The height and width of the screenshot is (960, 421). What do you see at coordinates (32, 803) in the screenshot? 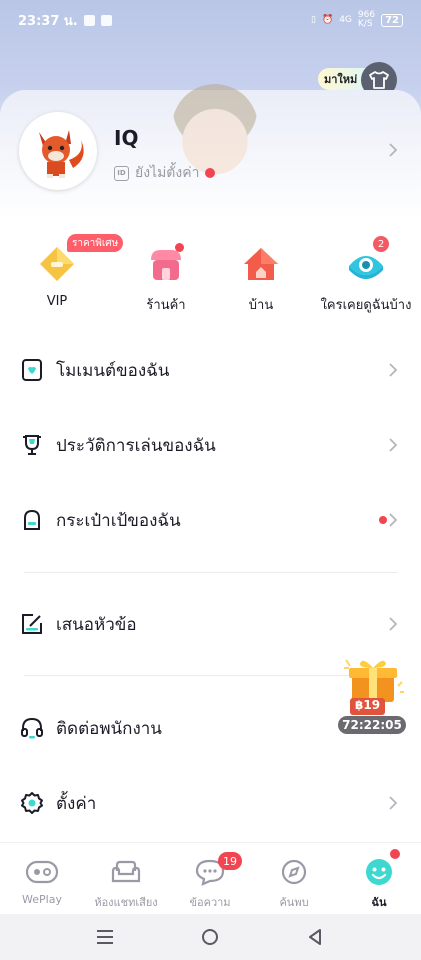
I see `gear-icon` at bounding box center [32, 803].